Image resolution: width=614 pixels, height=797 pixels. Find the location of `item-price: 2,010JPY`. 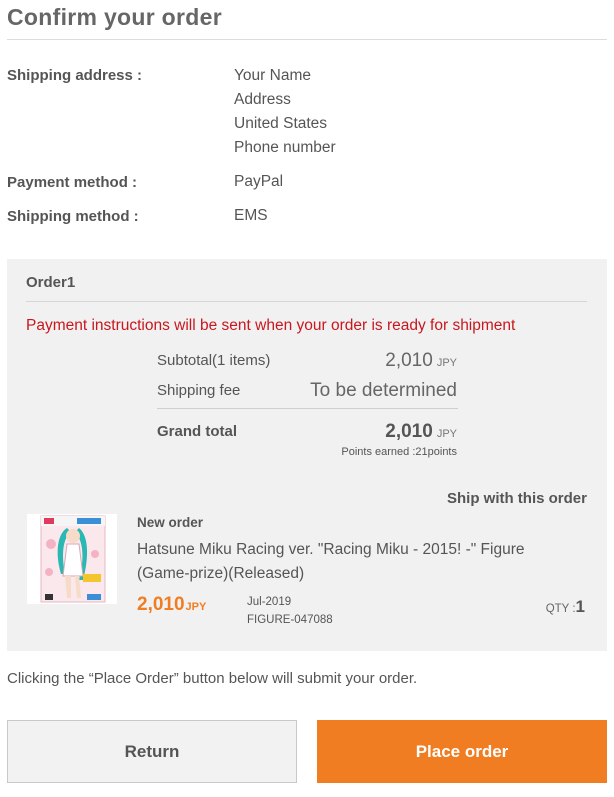

item-price: 2,010JPY is located at coordinates (171, 605).